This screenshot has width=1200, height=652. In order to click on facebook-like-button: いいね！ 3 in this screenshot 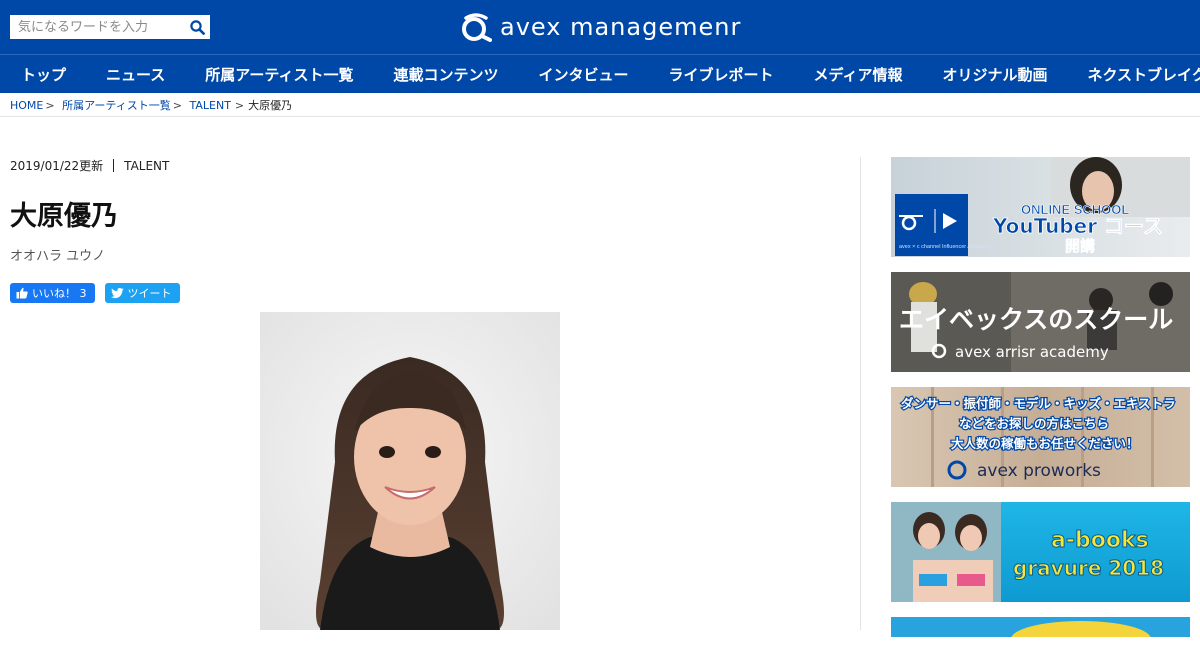, I will do `click(52, 293)`.